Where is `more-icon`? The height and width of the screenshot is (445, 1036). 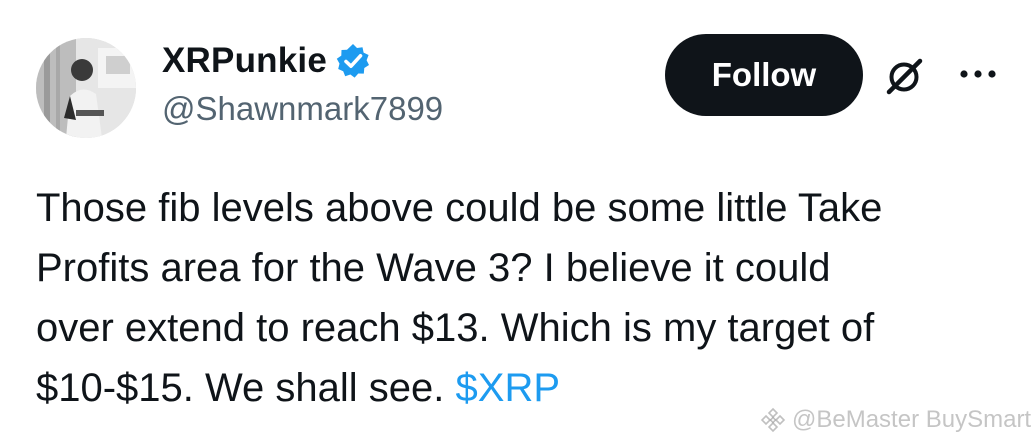
more-icon is located at coordinates (978, 74).